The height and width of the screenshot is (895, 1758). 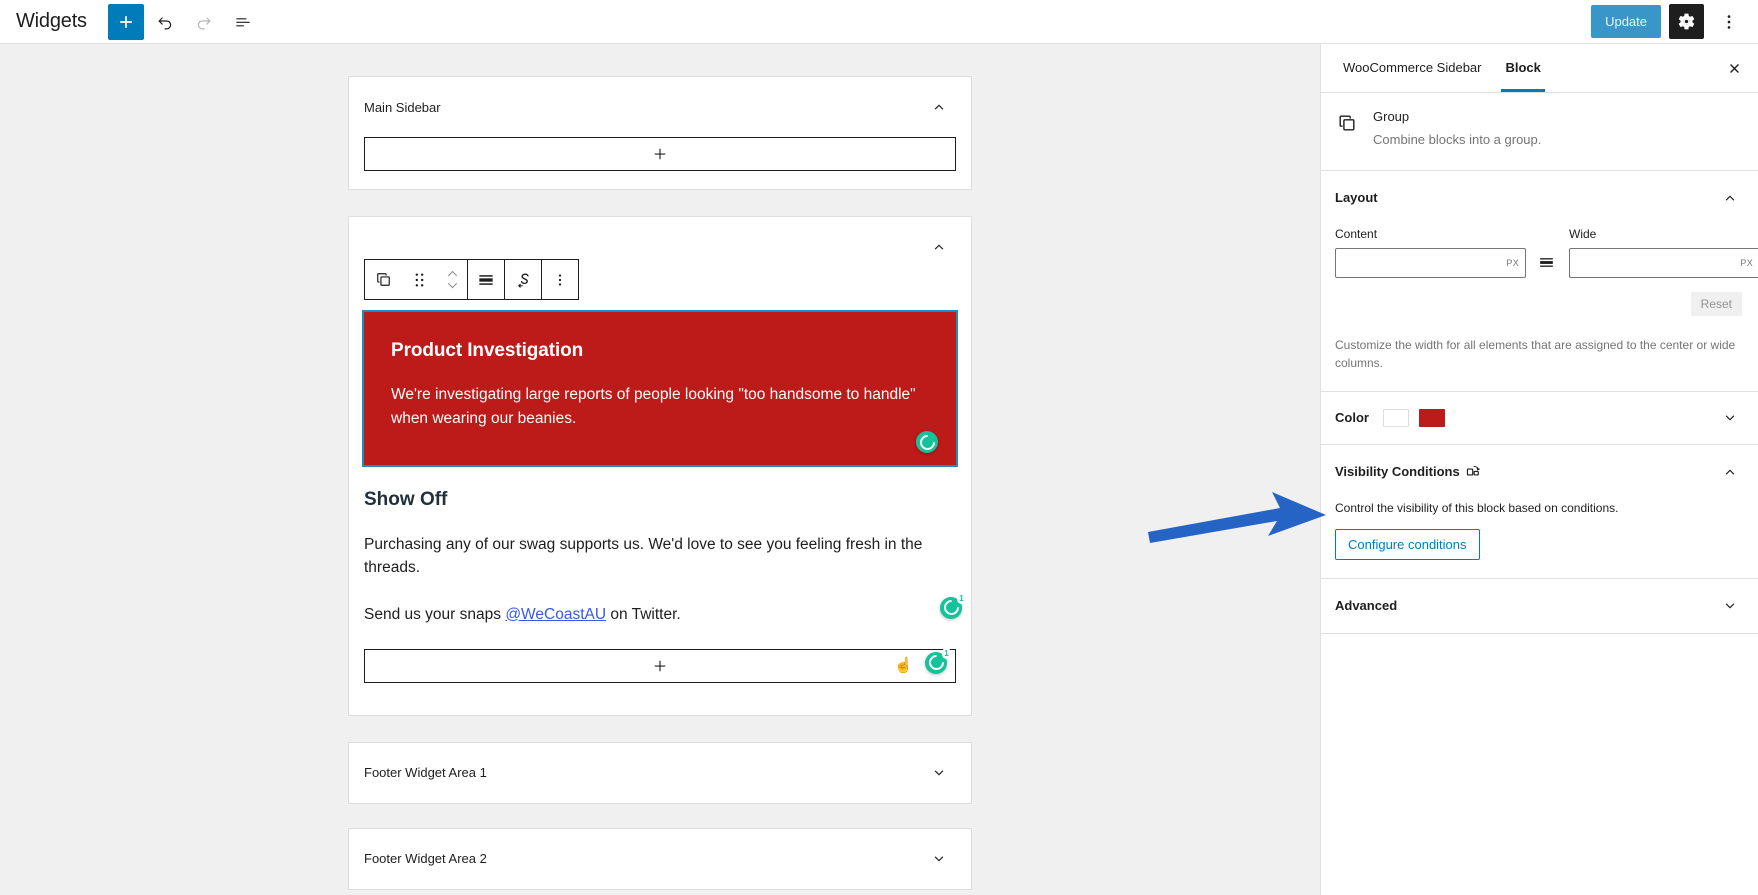 What do you see at coordinates (660, 154) in the screenshot?
I see `block-appender-button` at bounding box center [660, 154].